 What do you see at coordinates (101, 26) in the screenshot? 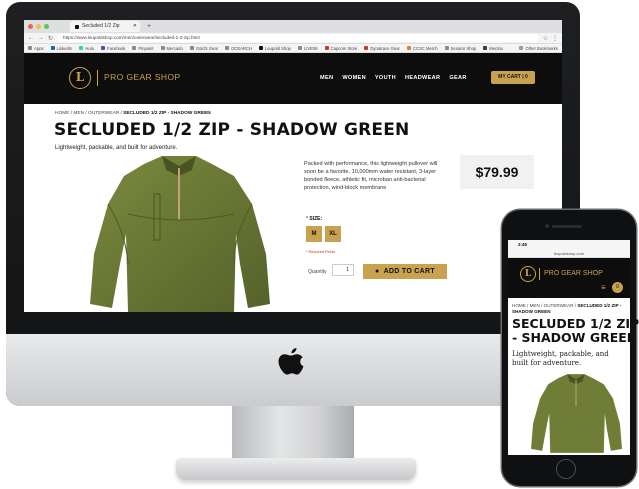
I see `tab-title: Secluded 1/2 Zip` at bounding box center [101, 26].